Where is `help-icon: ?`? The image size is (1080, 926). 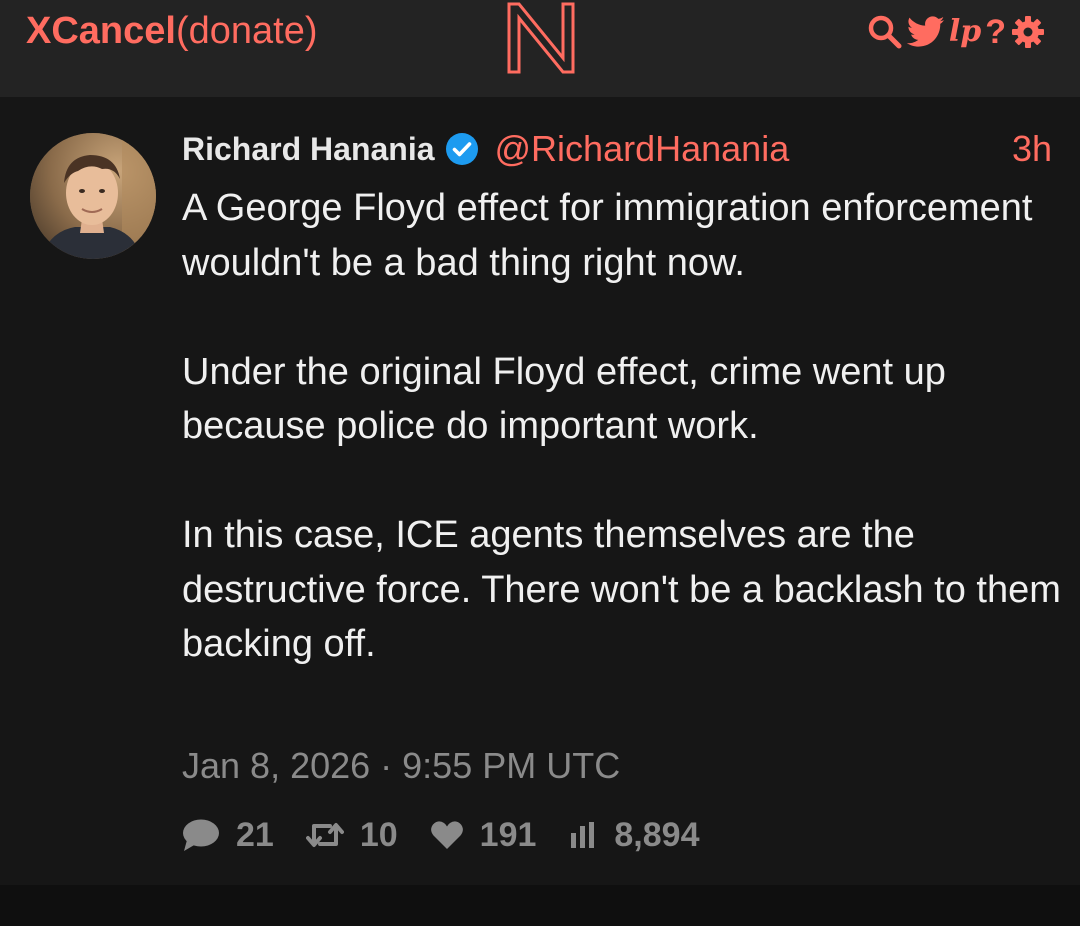 help-icon: ? is located at coordinates (995, 32).